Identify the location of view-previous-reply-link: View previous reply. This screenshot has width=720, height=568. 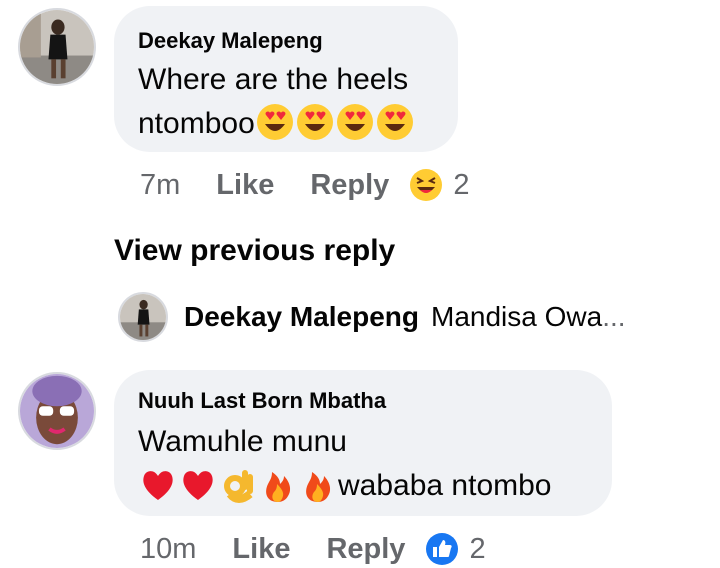
(254, 251).